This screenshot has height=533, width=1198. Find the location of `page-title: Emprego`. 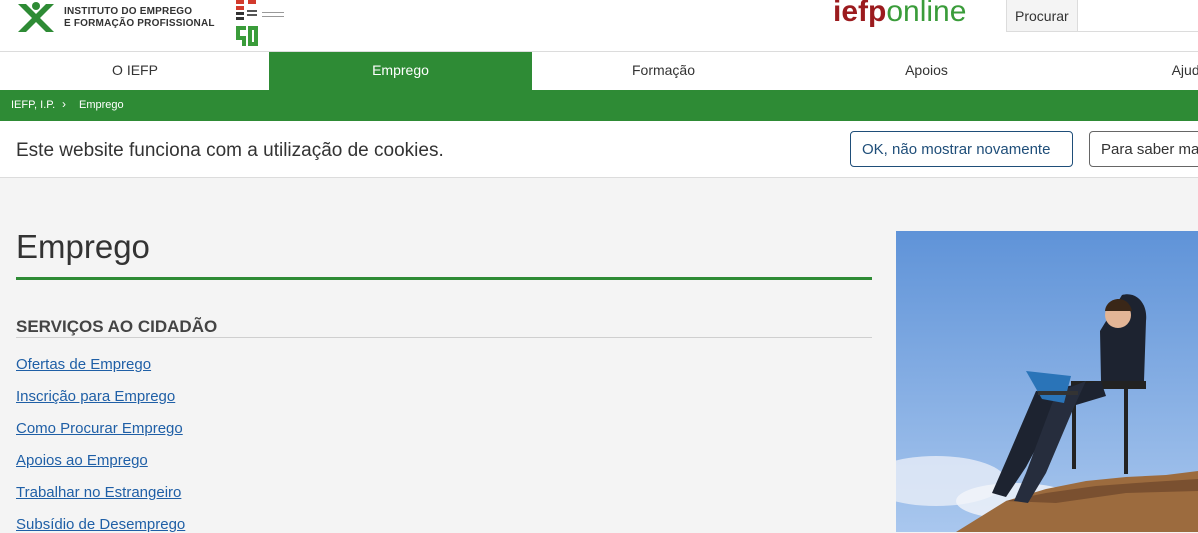

page-title: Emprego is located at coordinates (83, 246).